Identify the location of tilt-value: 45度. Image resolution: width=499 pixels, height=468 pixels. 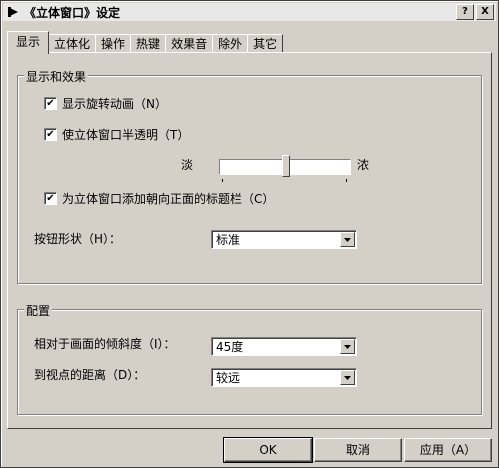
(230, 347).